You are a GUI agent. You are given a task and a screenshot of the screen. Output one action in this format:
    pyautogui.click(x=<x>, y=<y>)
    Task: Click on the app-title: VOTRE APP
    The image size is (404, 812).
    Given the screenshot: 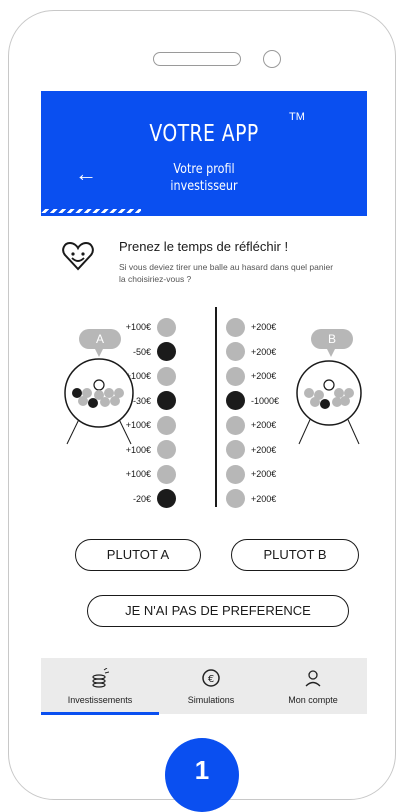 What is the action you would take?
    pyautogui.click(x=204, y=134)
    